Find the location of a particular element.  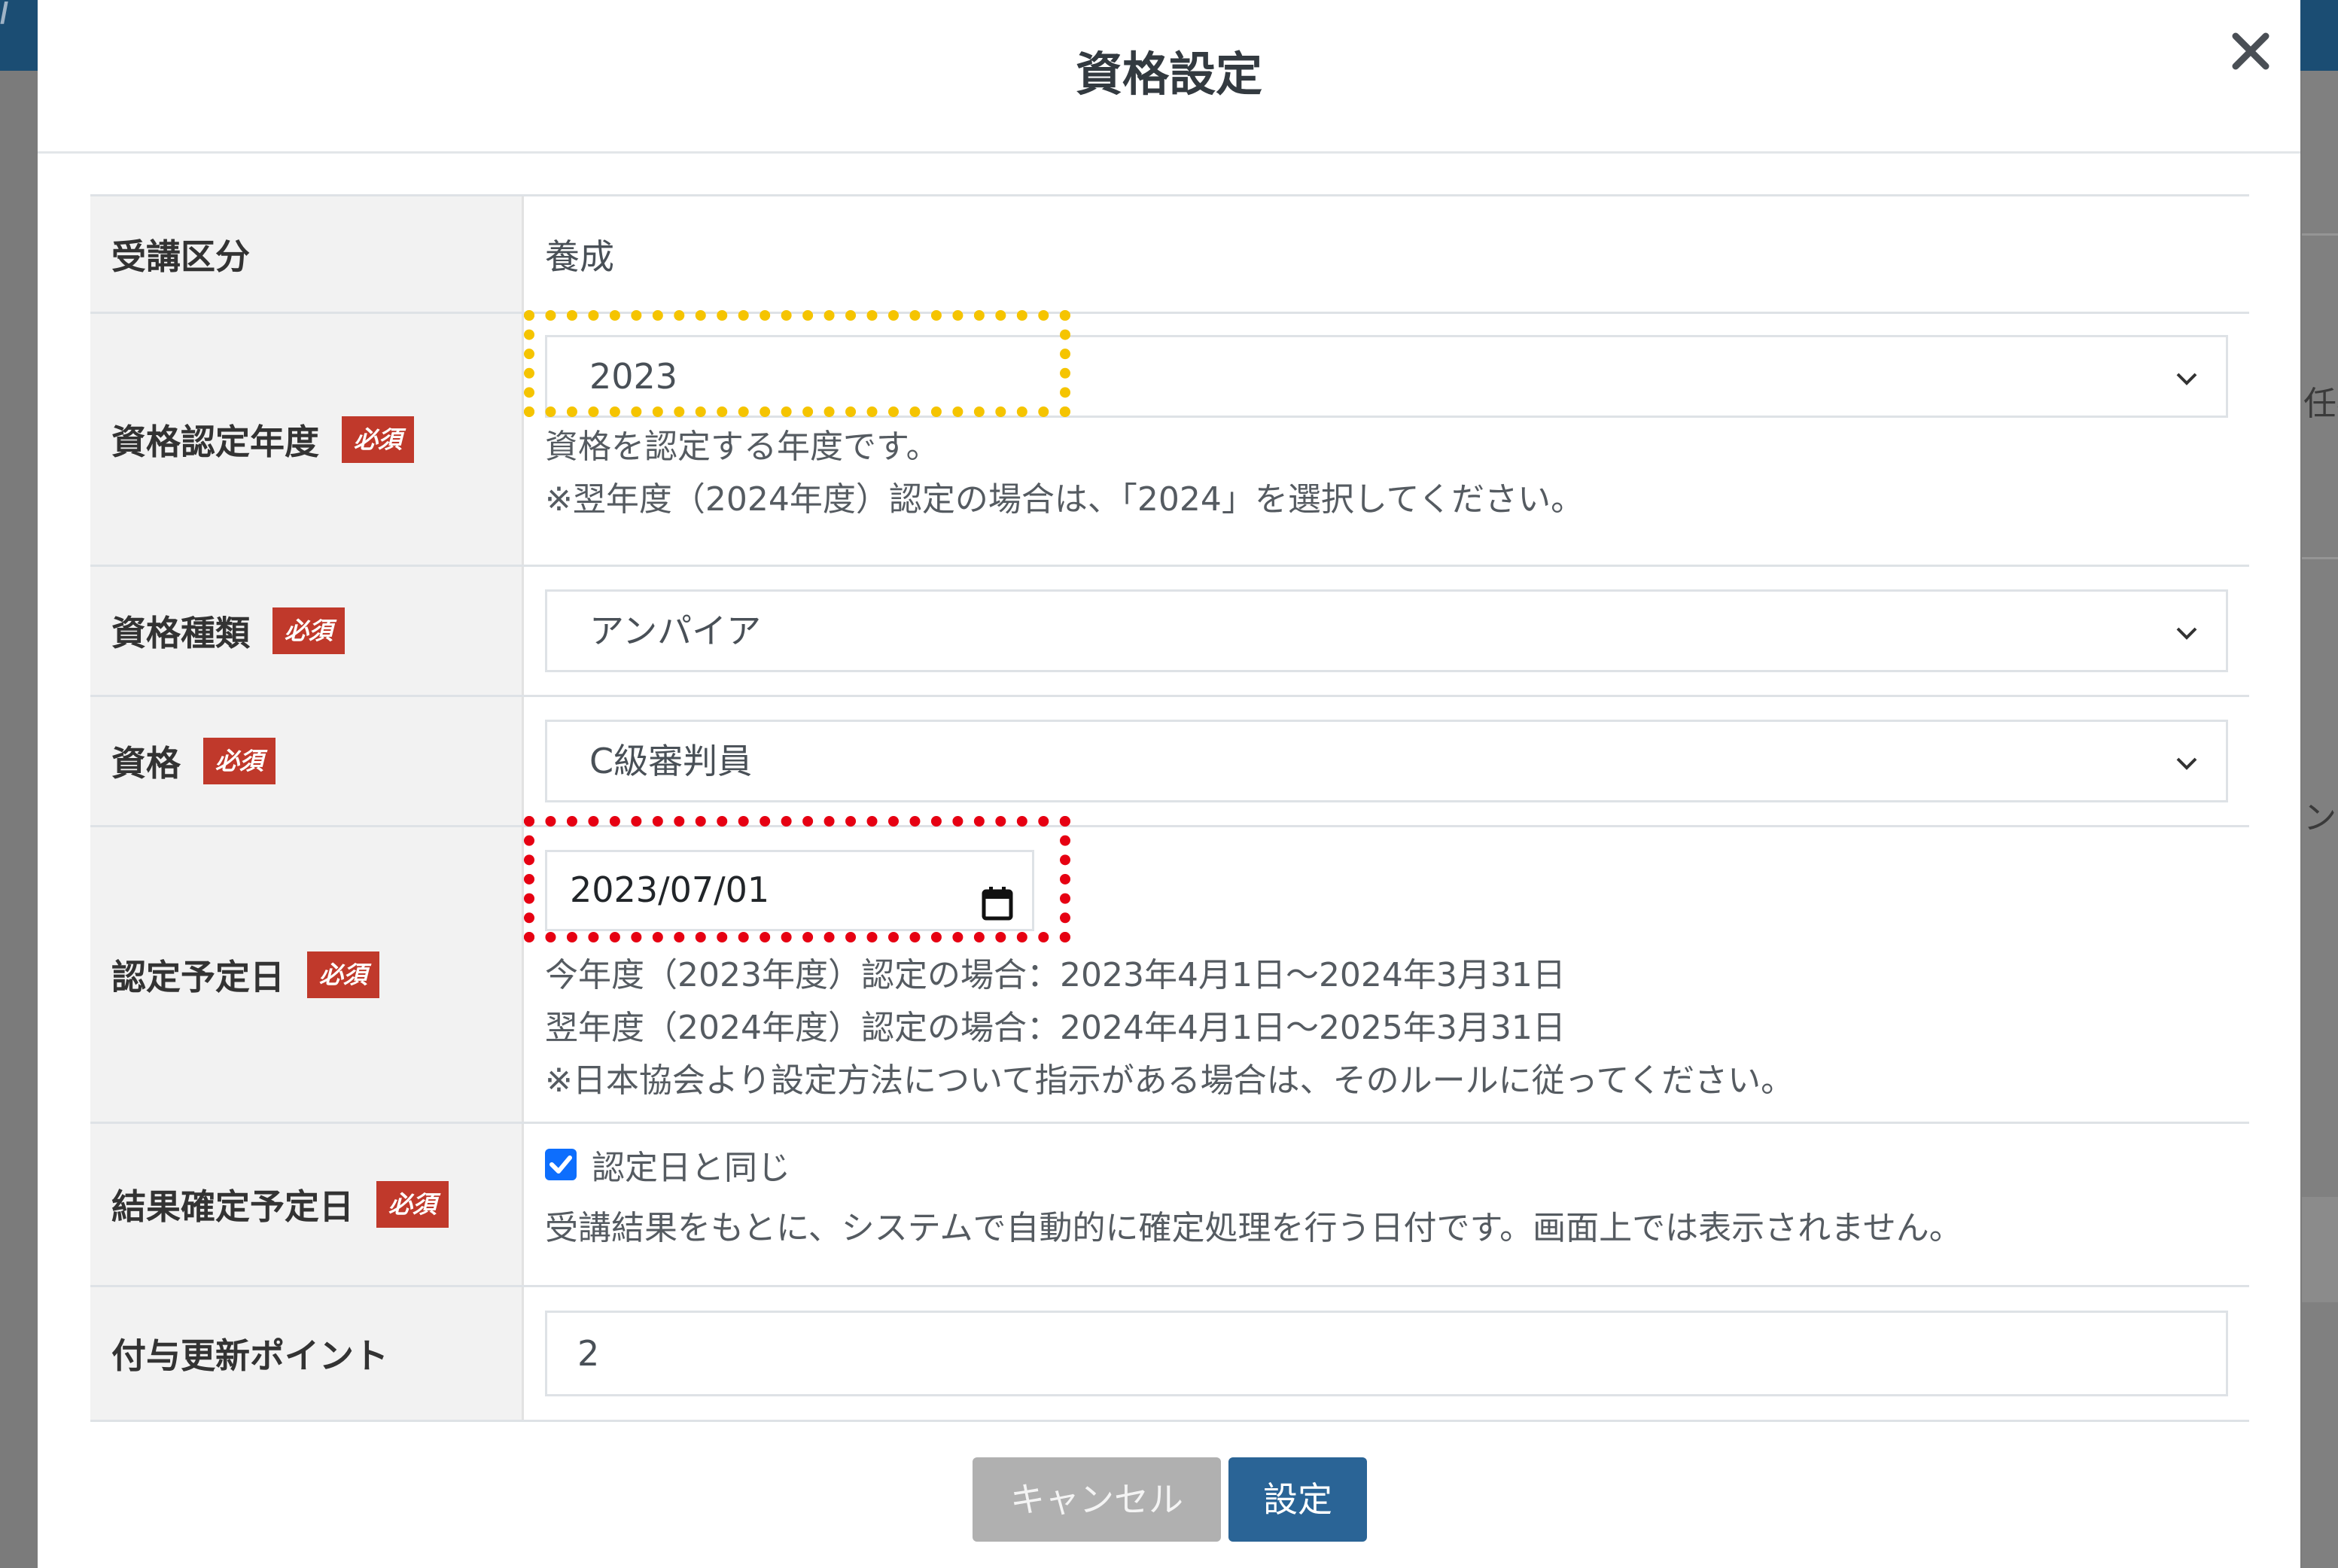

background-text: ント is located at coordinates (2320, 818).